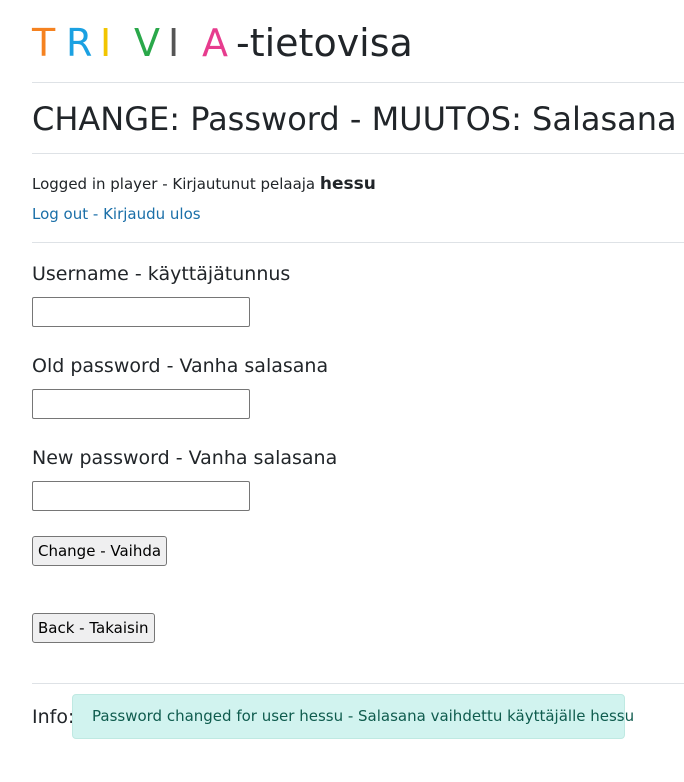 The image size is (684, 782). I want to click on logout-link: Log out - Kirjaudu ulos, so click(116, 214).